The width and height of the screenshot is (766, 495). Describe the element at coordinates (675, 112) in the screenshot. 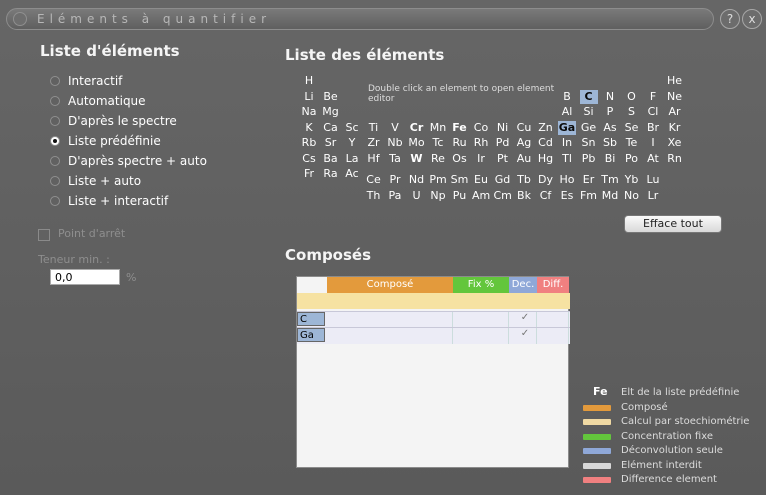

I see `element-ar: Ar` at that location.